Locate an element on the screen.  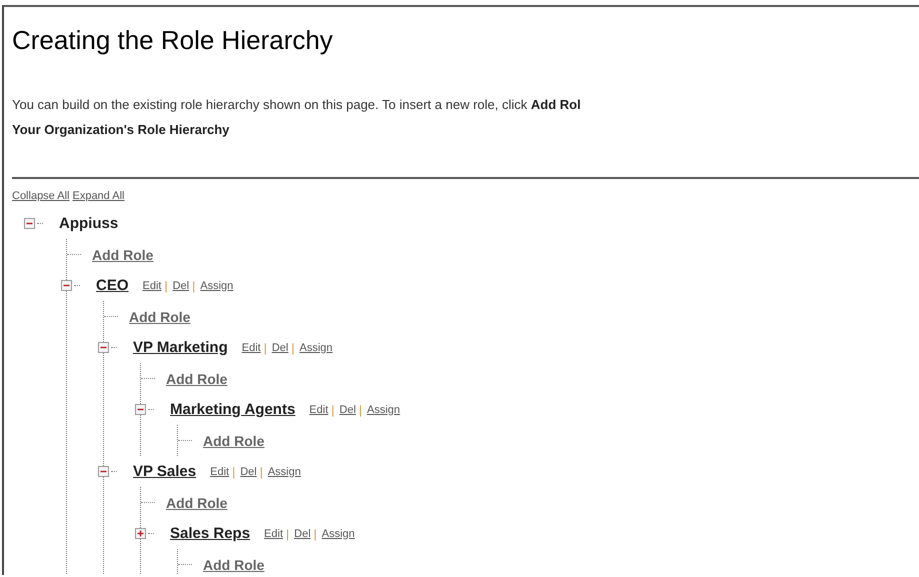
expand-icon is located at coordinates (140, 533).